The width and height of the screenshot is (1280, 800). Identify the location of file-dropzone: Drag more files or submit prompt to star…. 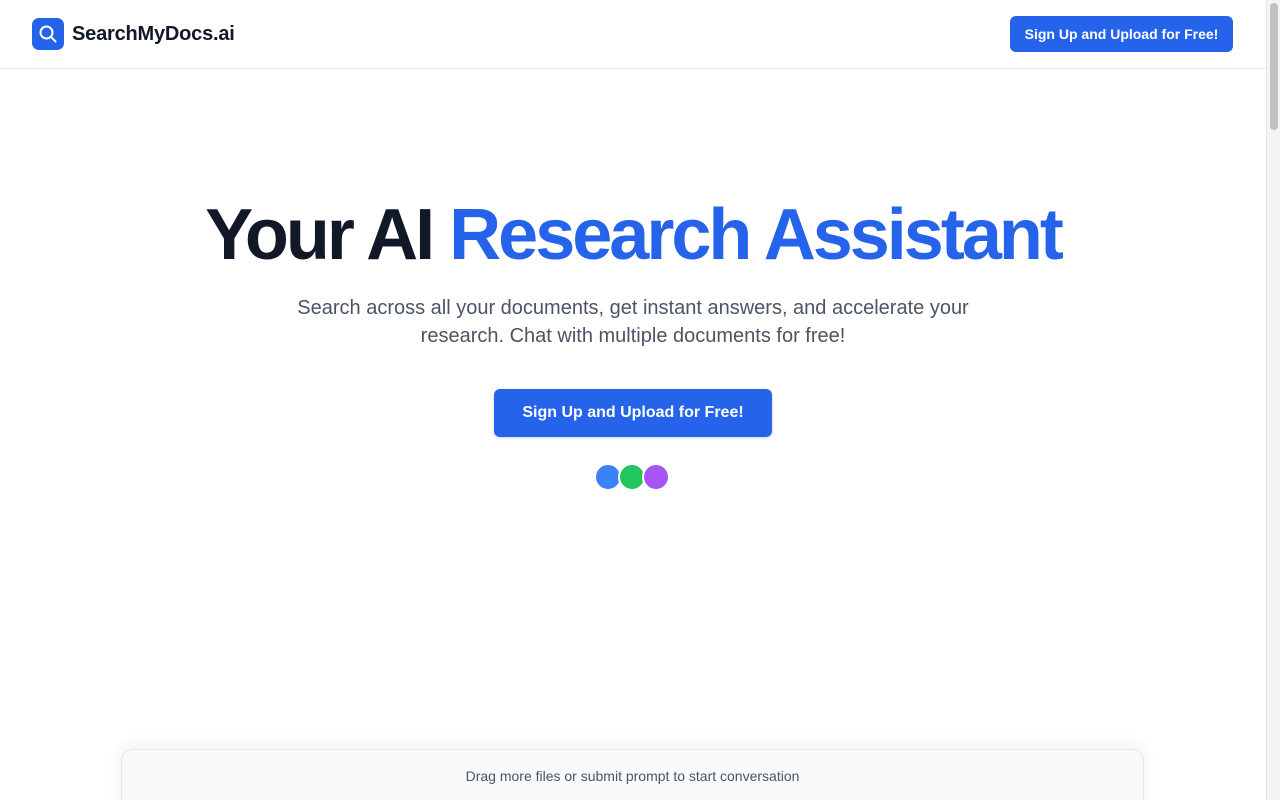
(632, 774).